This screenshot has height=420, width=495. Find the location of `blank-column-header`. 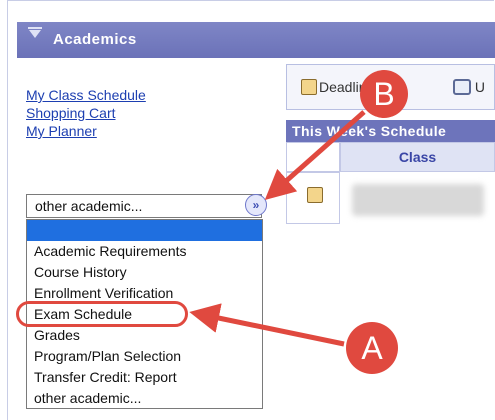

blank-column-header is located at coordinates (313, 157).